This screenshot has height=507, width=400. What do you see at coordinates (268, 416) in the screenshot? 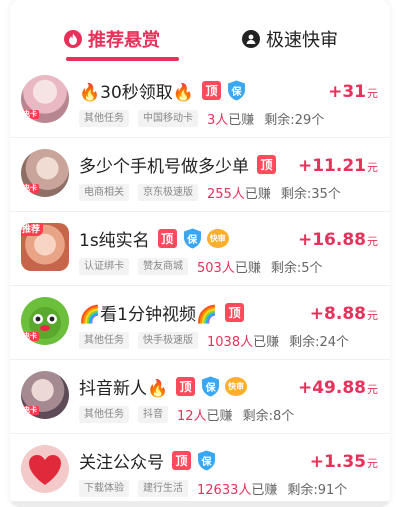
I see `remaining-count: 剩余:8个` at bounding box center [268, 416].